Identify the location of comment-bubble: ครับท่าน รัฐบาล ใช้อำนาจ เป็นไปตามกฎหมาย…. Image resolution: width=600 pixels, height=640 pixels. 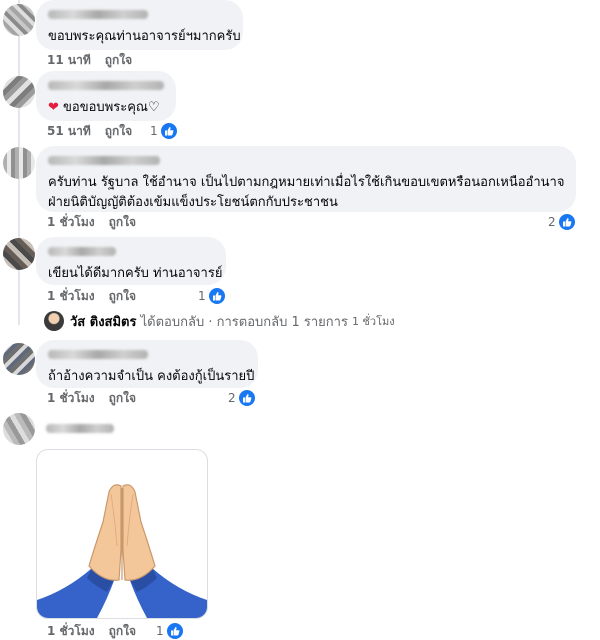
(306, 179).